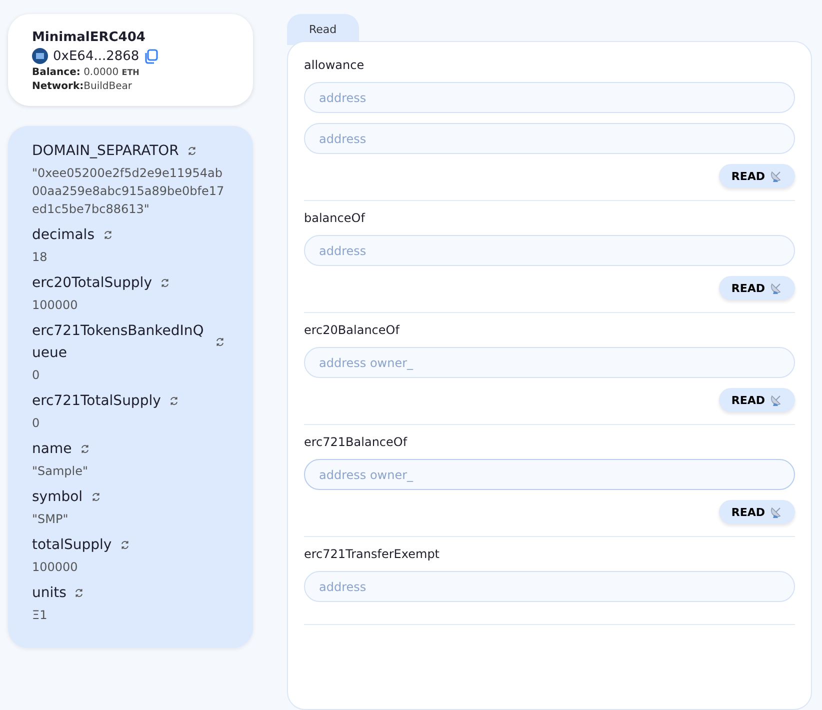 The width and height of the screenshot is (822, 710). What do you see at coordinates (96, 401) in the screenshot?
I see `variable-name: erc721TotalSupply` at bounding box center [96, 401].